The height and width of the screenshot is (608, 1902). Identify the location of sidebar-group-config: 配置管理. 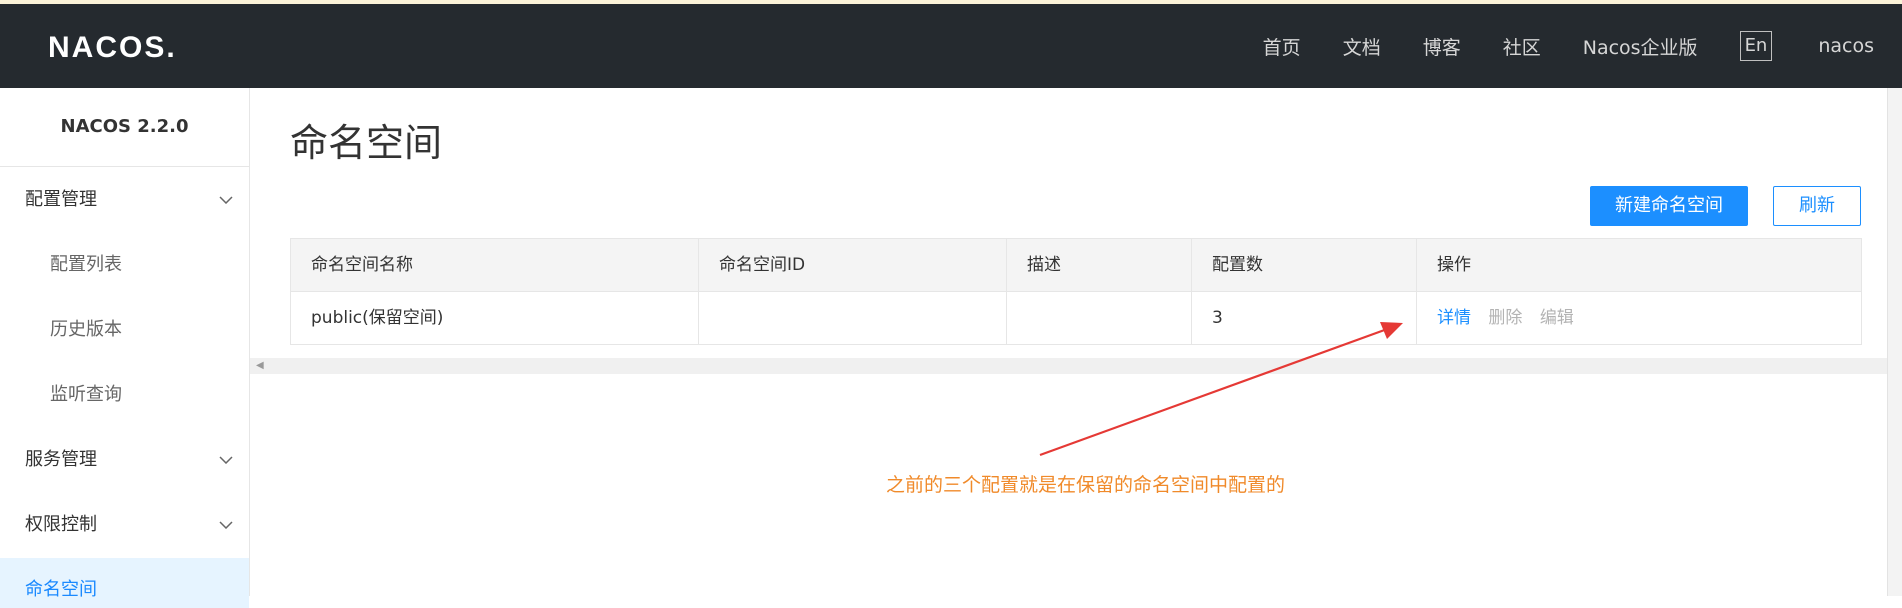
(124, 199).